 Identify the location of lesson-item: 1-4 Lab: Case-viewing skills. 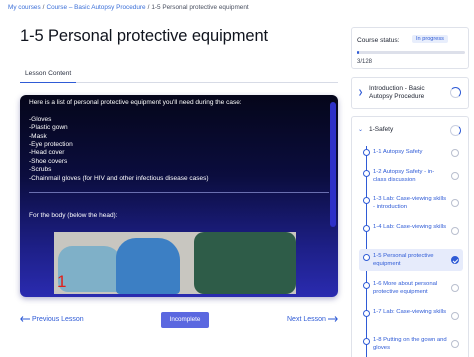
(411, 231).